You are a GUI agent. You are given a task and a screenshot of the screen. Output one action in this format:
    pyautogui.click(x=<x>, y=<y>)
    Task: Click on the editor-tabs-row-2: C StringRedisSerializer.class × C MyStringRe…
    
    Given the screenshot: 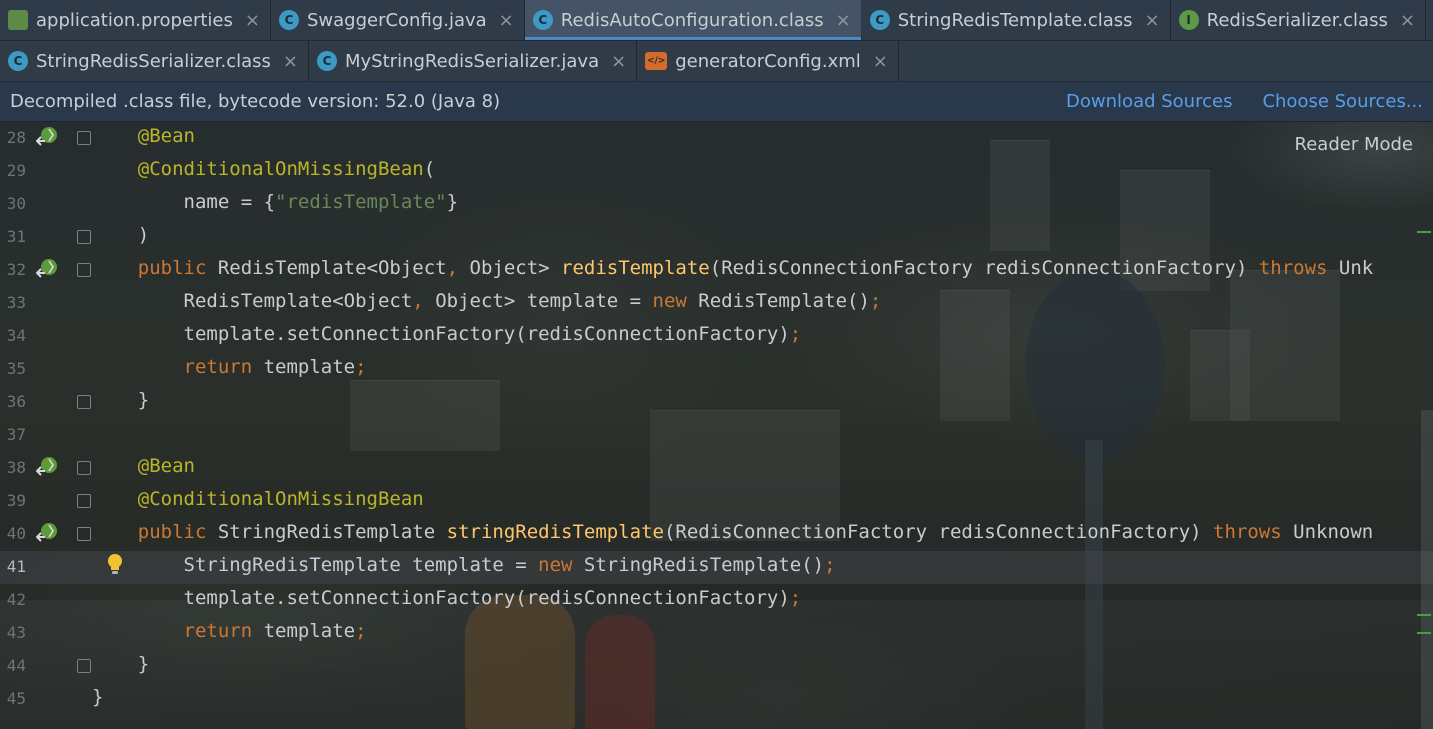 What is the action you would take?
    pyautogui.click(x=716, y=61)
    